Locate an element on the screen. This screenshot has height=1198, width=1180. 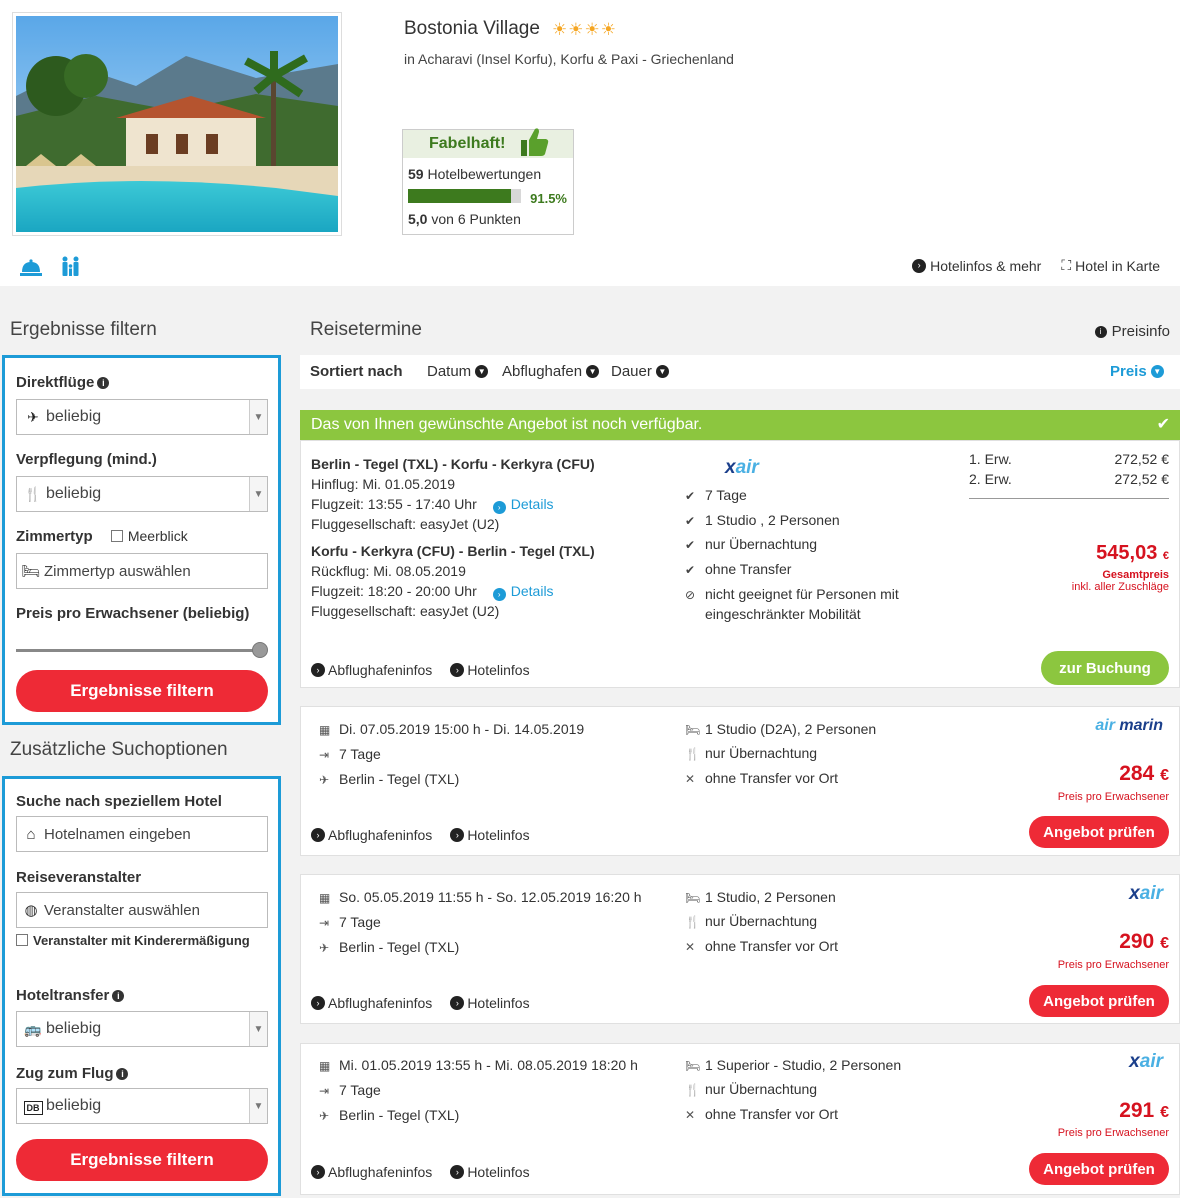
return-date: Rückflug: Mi. 08.05.2019 is located at coordinates (388, 571).